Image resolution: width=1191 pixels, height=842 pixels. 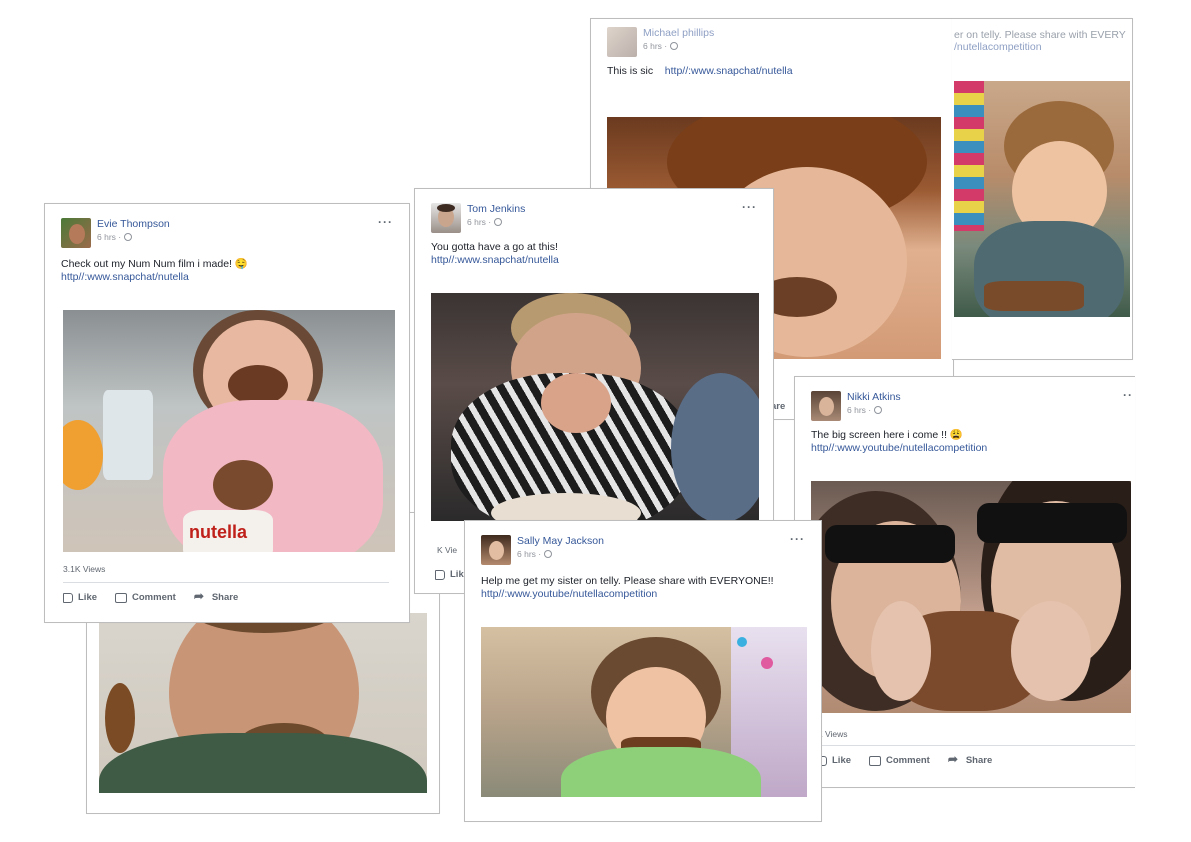 I want to click on post-header: Evie Thompson 6 hrs ·, so click(x=115, y=233).